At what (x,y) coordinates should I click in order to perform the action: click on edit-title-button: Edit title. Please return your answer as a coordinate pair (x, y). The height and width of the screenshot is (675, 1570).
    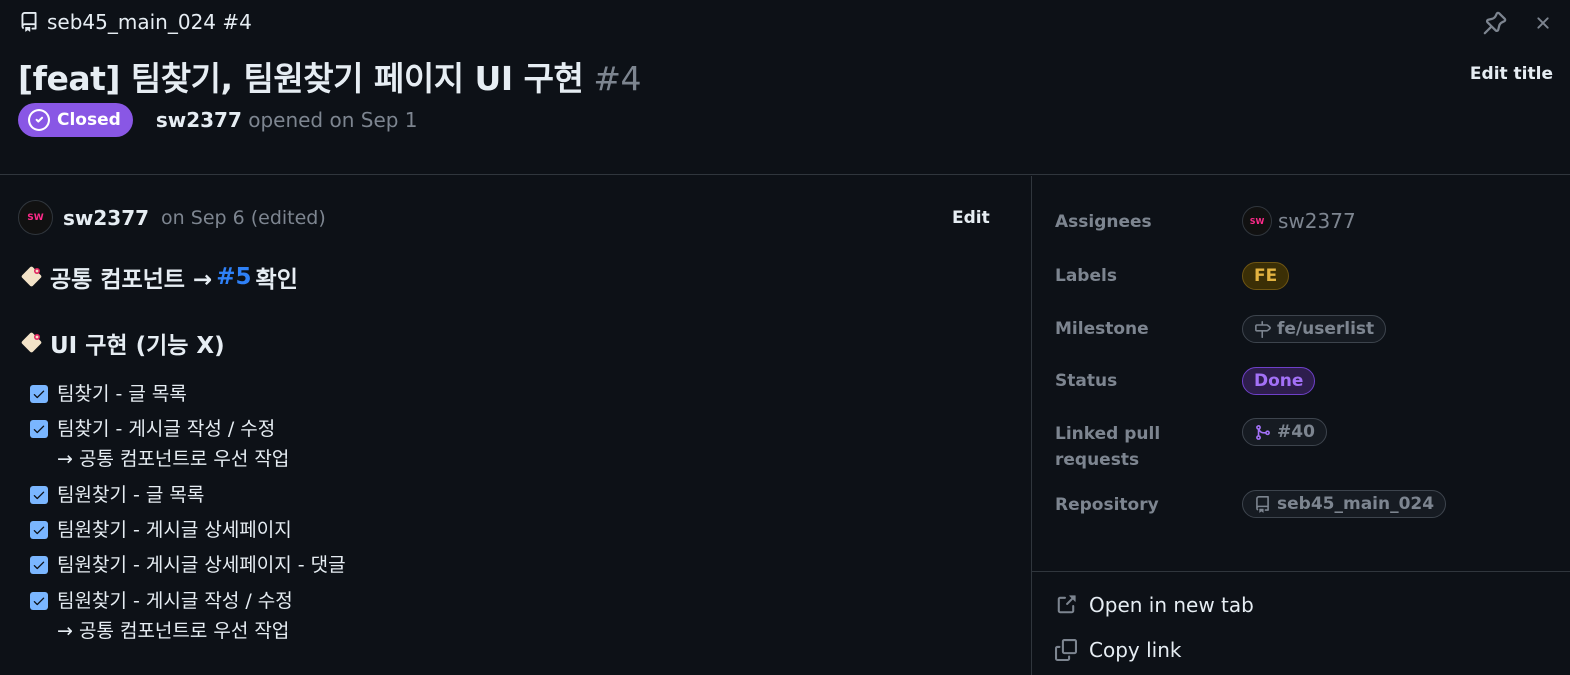
    Looking at the image, I should click on (1511, 74).